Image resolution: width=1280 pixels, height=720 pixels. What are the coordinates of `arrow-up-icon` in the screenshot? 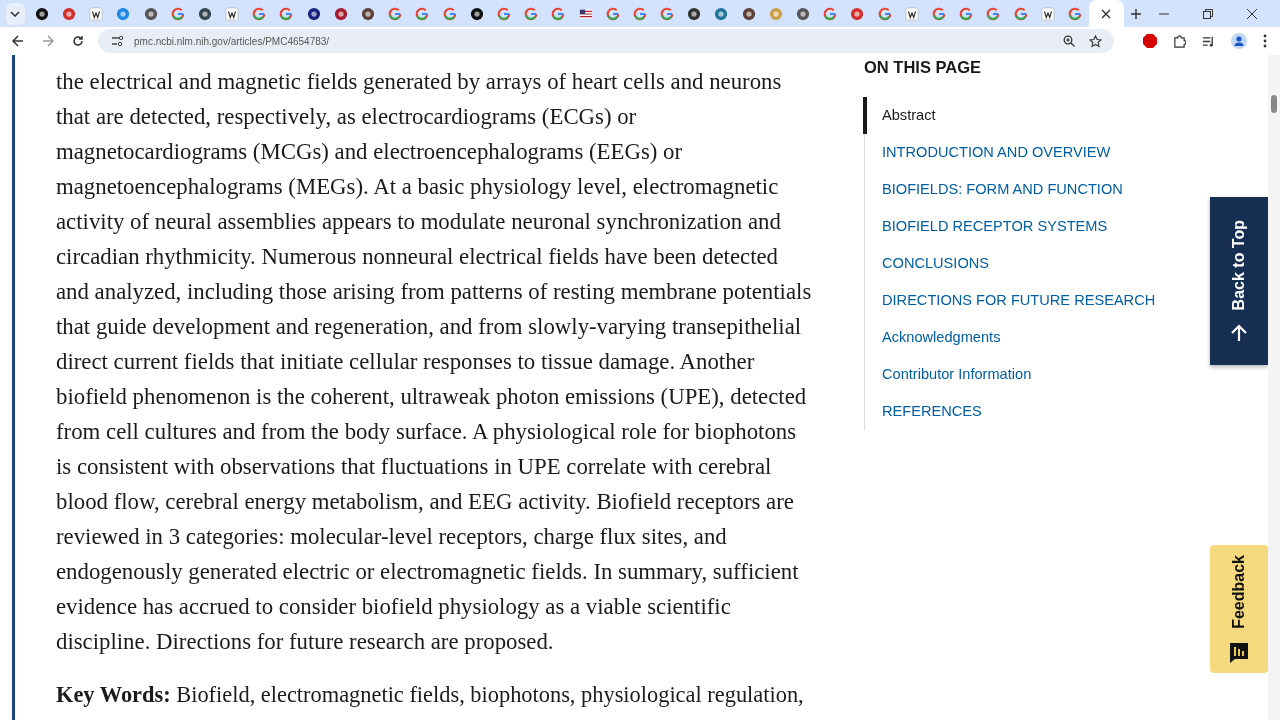 It's located at (1239, 333).